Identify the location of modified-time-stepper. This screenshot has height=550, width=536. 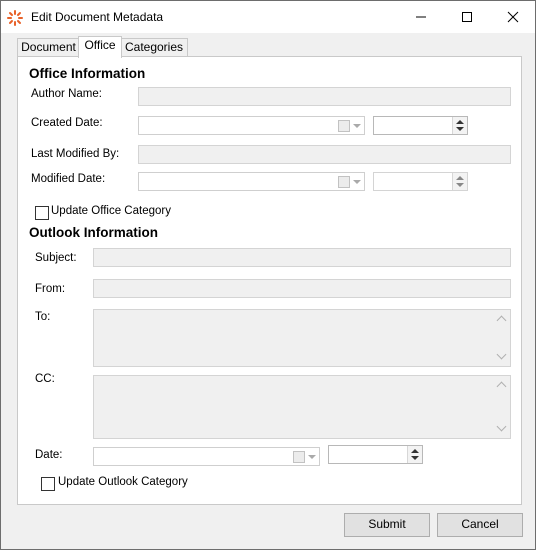
(420, 181).